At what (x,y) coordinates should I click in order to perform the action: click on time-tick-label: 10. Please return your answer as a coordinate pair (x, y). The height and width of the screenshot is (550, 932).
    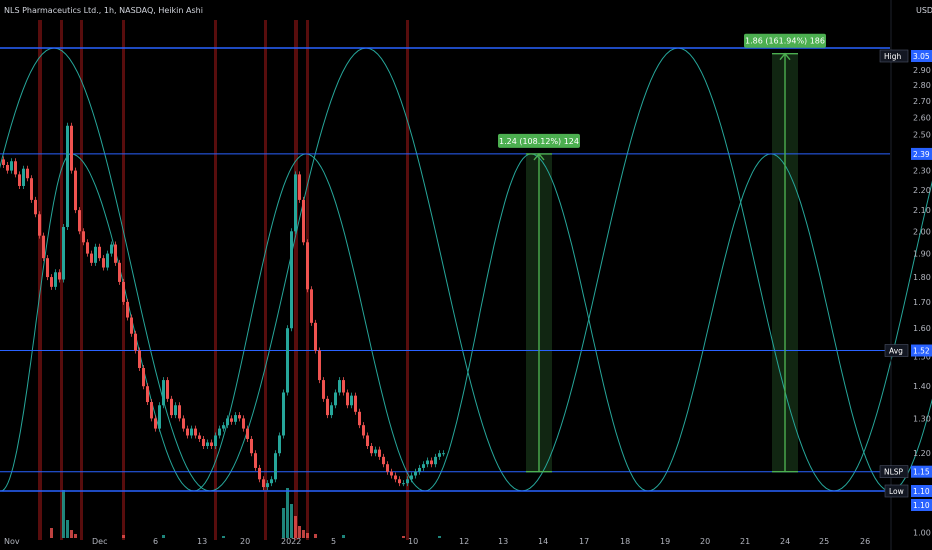
    Looking at the image, I should click on (413, 541).